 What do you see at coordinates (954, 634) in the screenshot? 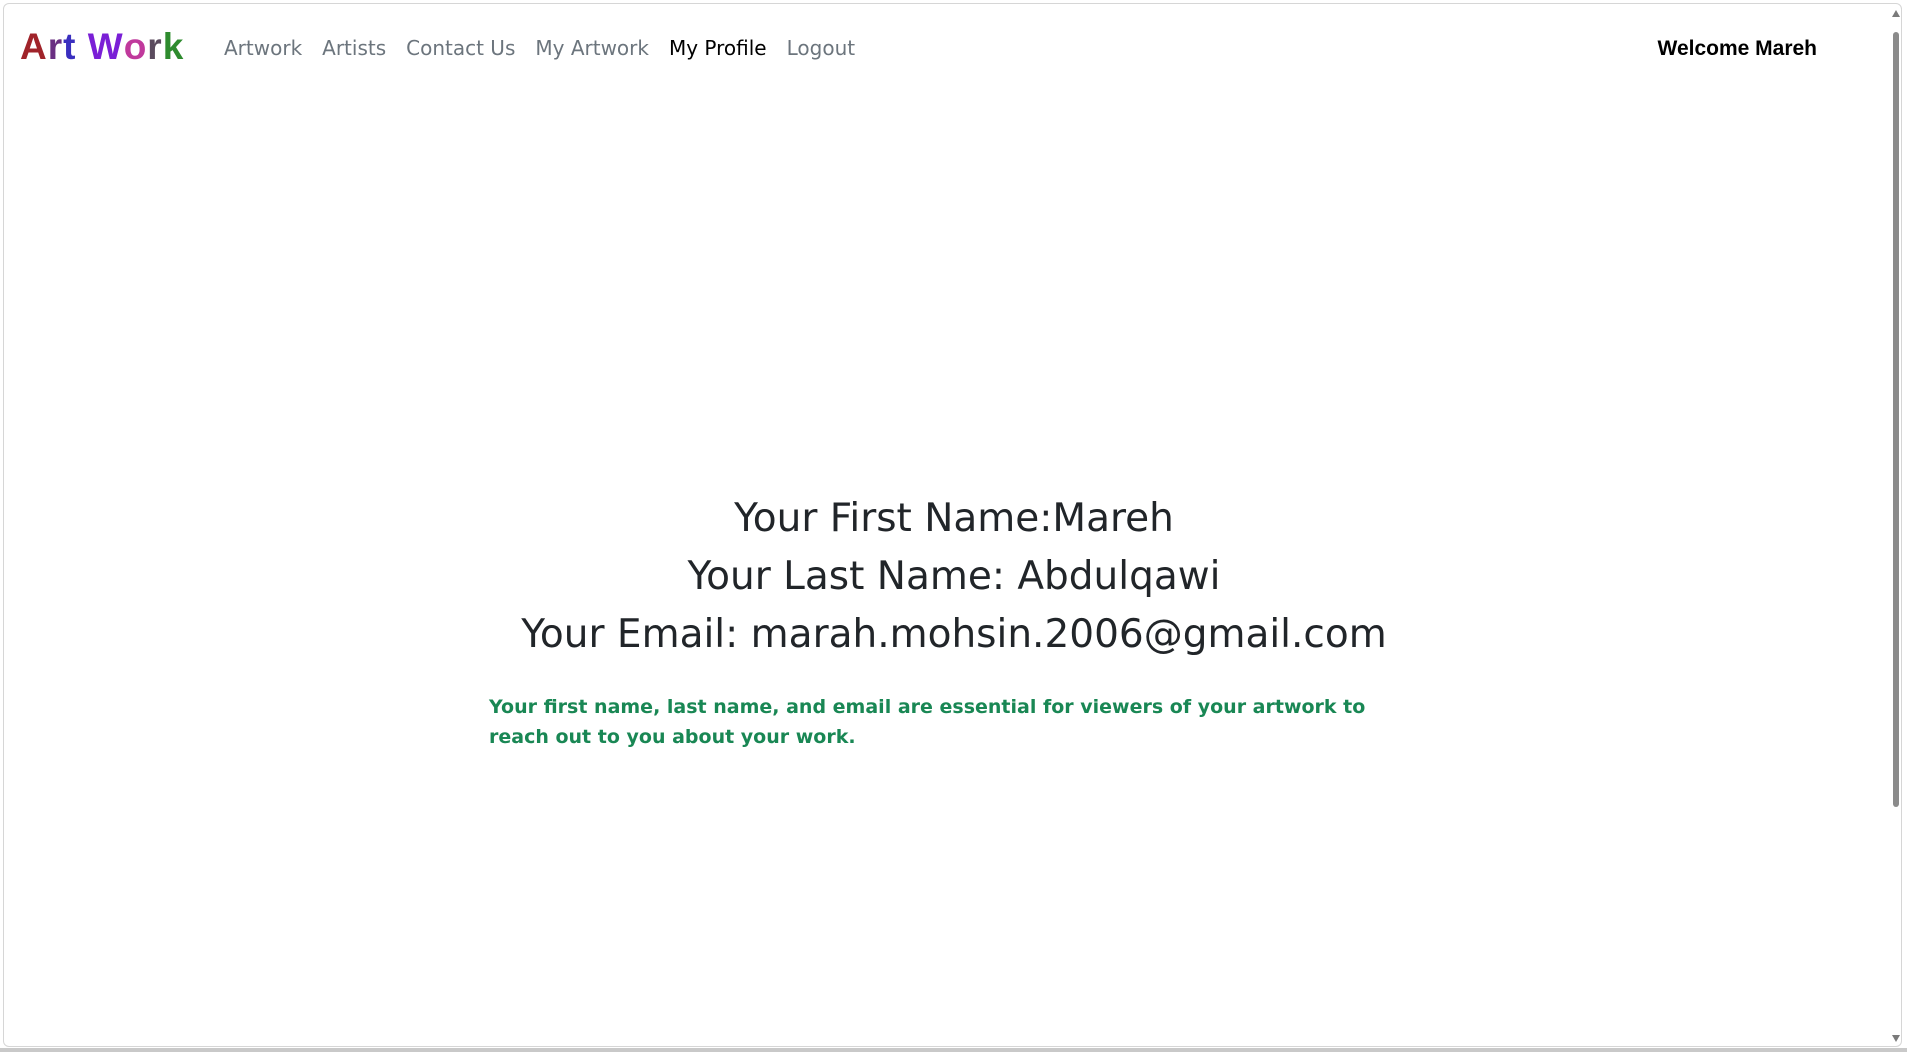
I see `email-line: Your Email: marah.mohsin.2006@gmail.com` at bounding box center [954, 634].